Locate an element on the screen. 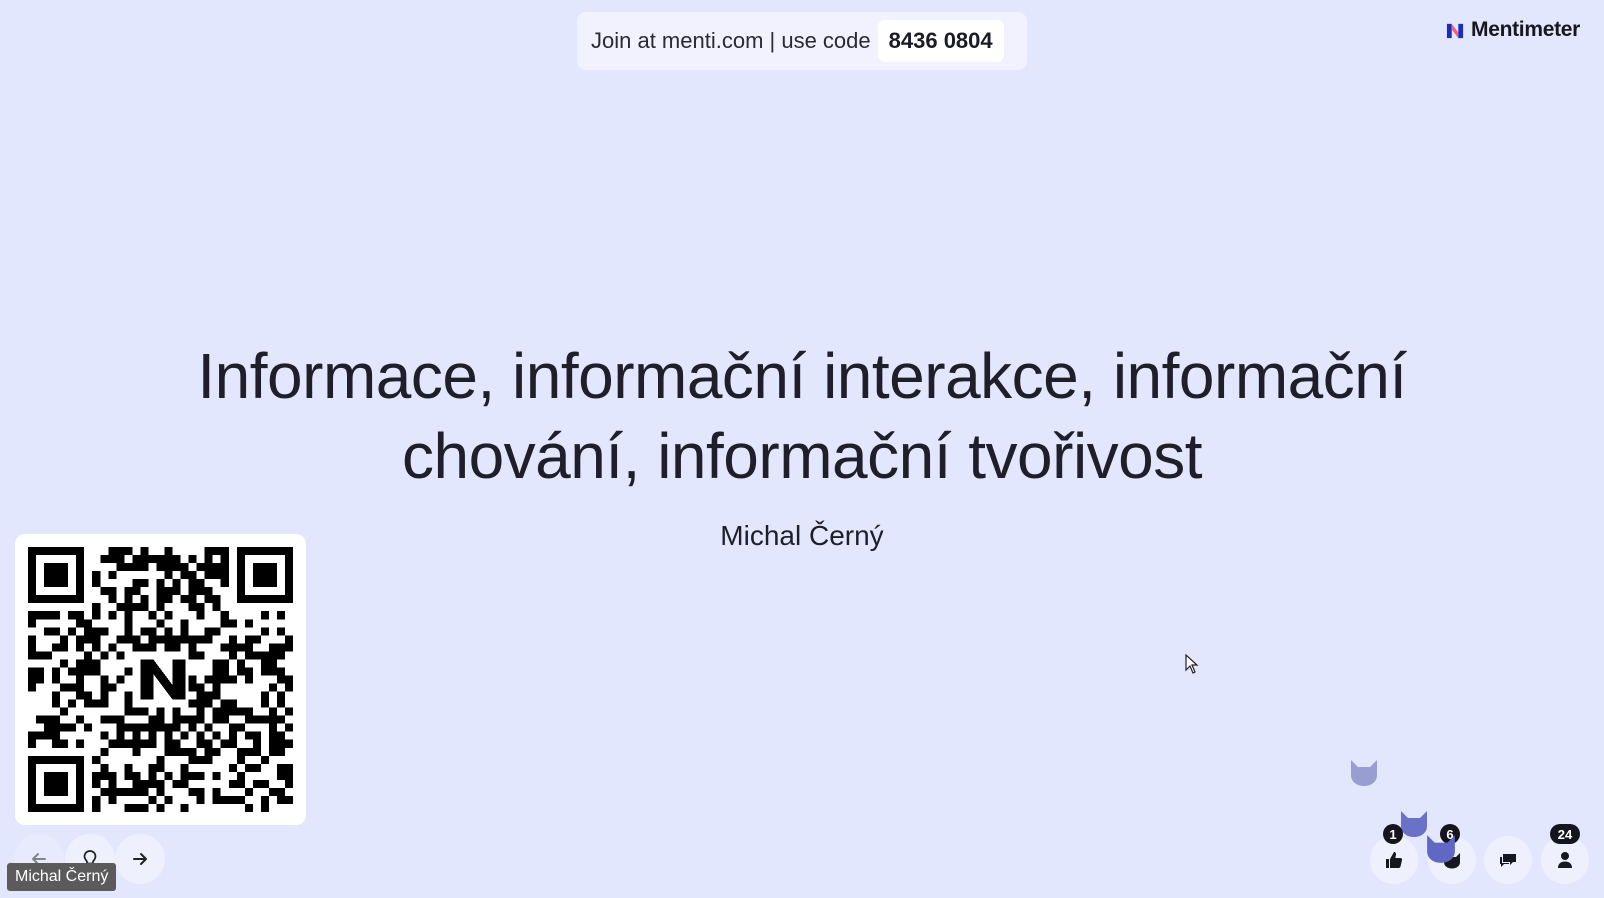 Image resolution: width=1604 pixels, height=898 pixels. qa-button is located at coordinates (1508, 860).